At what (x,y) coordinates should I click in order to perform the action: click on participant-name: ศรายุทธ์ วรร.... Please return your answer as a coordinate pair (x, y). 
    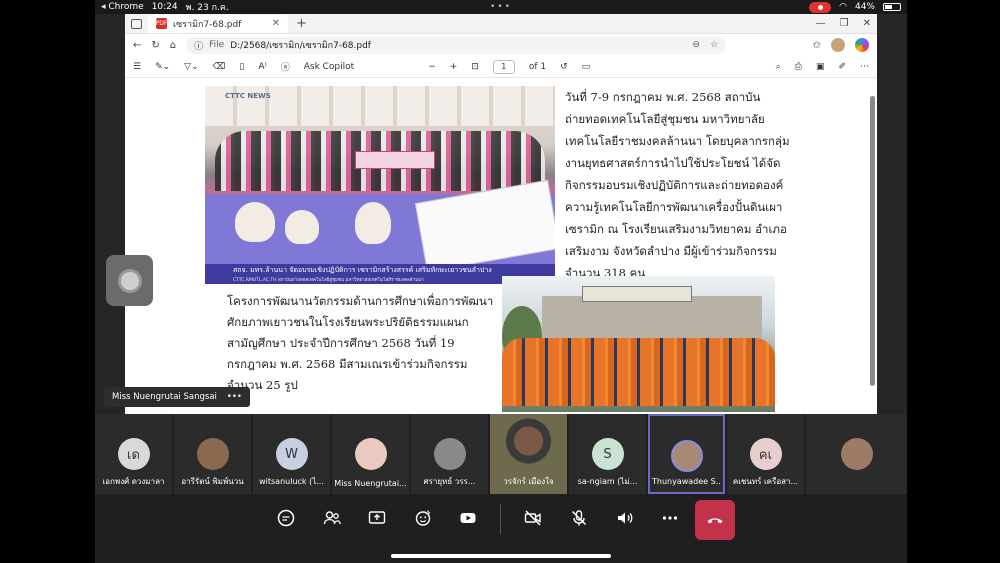
    Looking at the image, I should click on (449, 481).